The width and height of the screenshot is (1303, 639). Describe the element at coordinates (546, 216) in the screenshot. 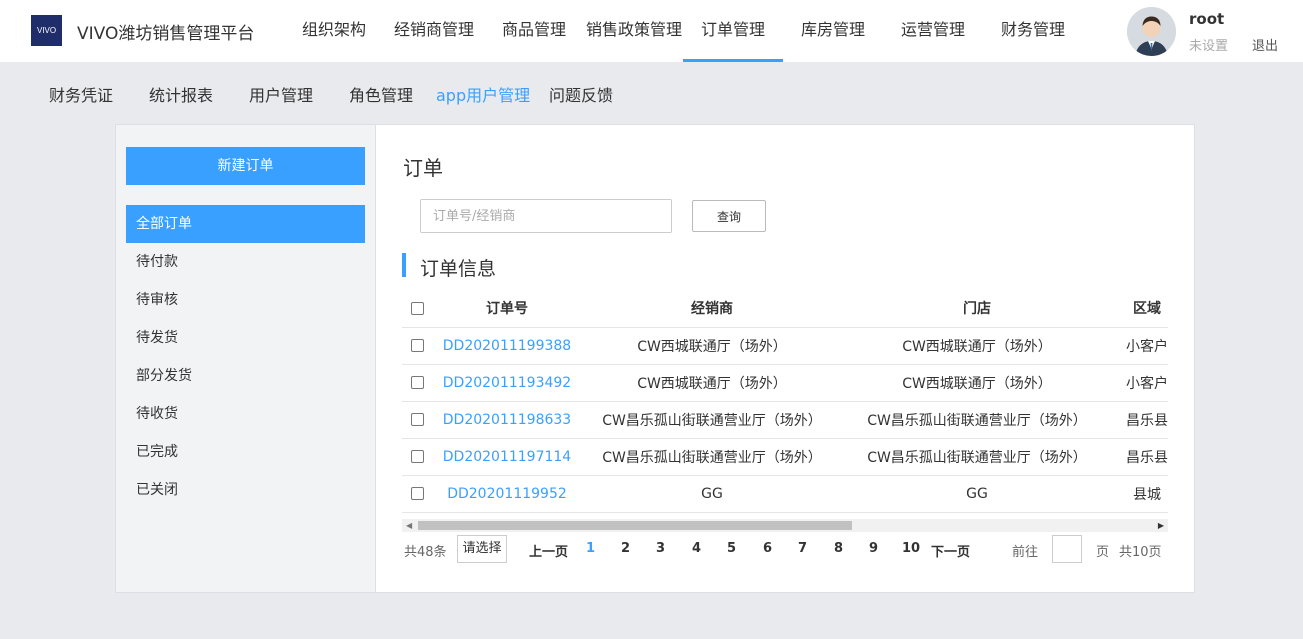

I see `order-search-input` at that location.